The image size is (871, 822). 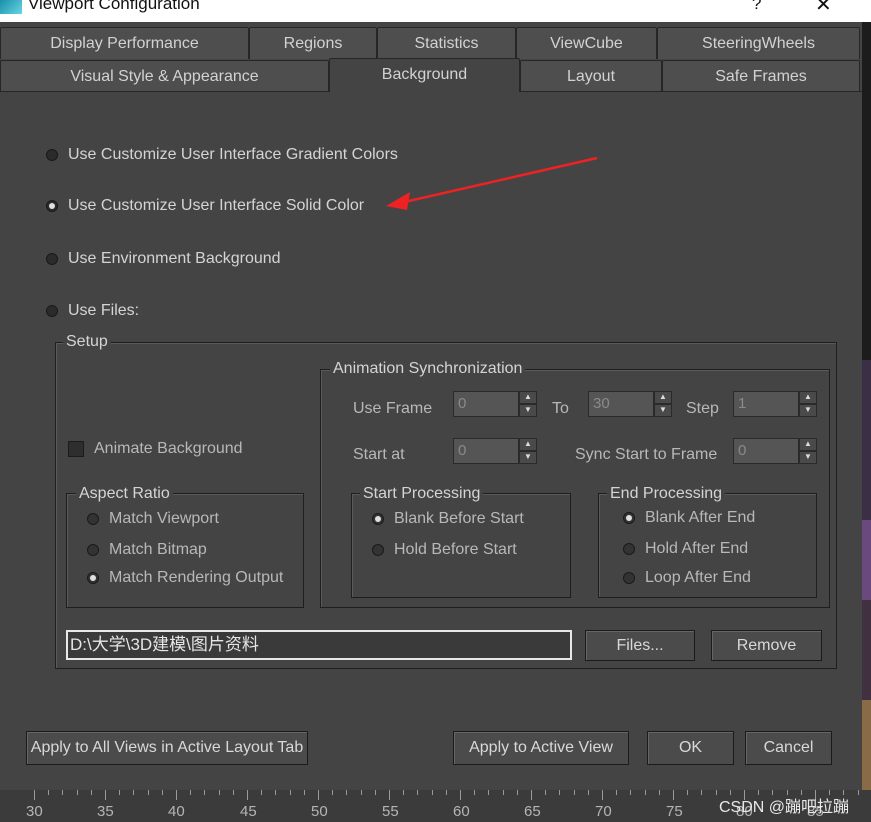 I want to click on radio-hold-after-end, so click(x=629, y=549).